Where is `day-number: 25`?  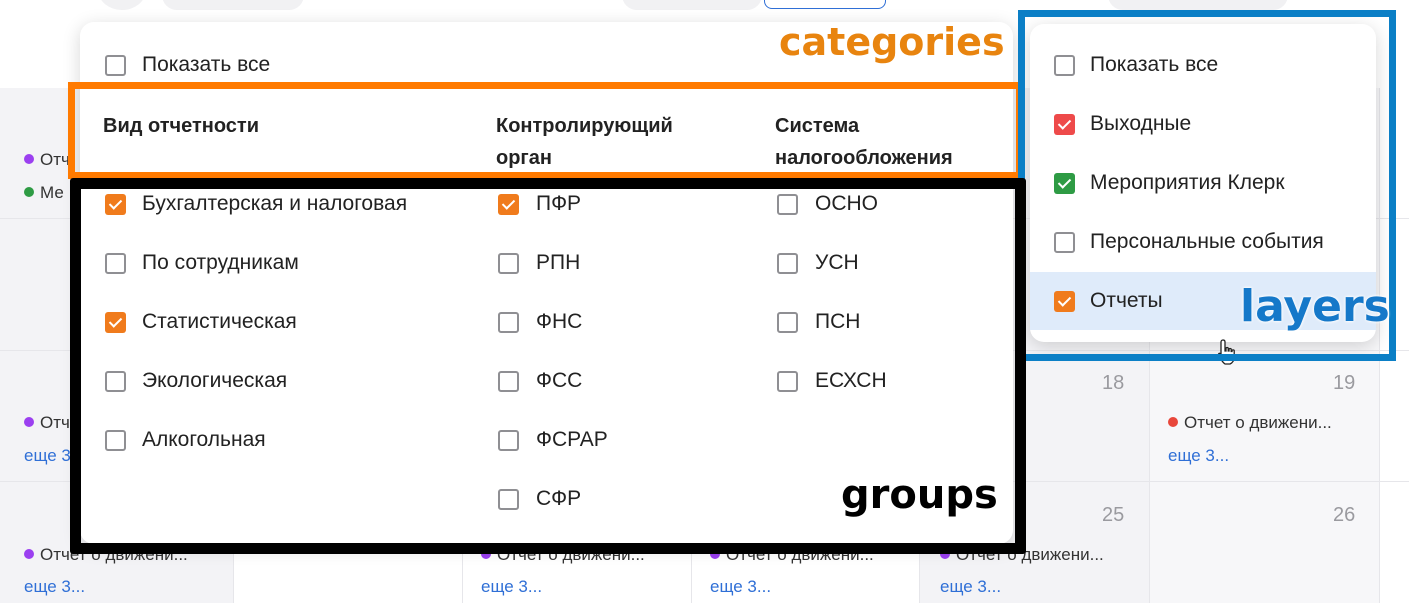
day-number: 25 is located at coordinates (1113, 515).